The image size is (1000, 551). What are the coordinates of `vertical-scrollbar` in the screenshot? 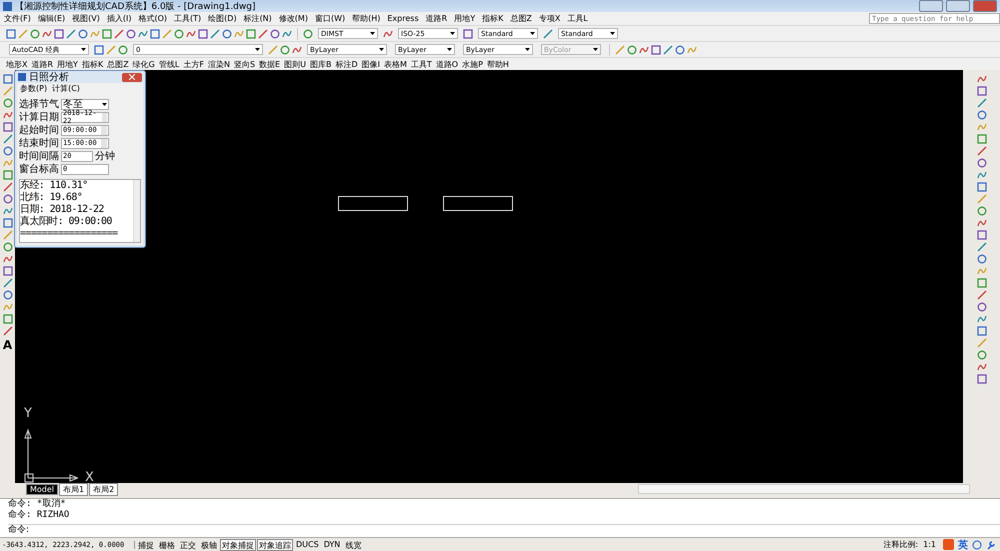 It's located at (136, 211).